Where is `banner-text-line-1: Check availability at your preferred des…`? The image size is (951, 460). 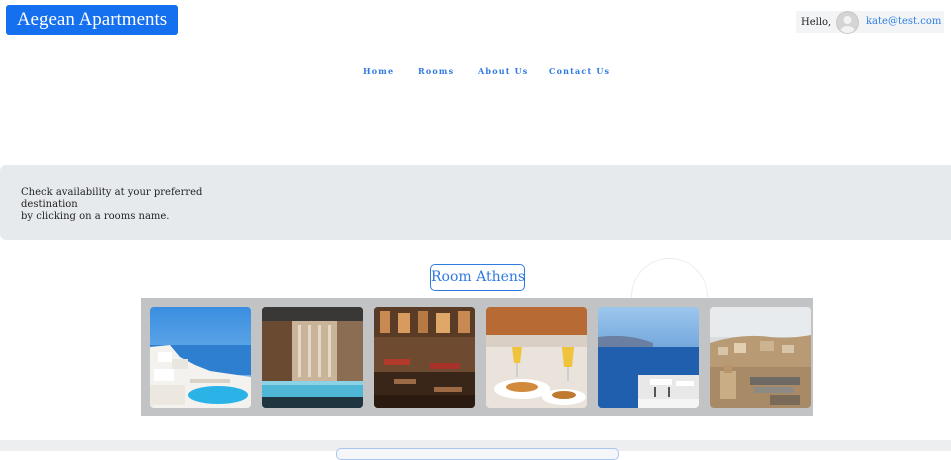 banner-text-line-1: Check availability at your preferred des… is located at coordinates (112, 198).